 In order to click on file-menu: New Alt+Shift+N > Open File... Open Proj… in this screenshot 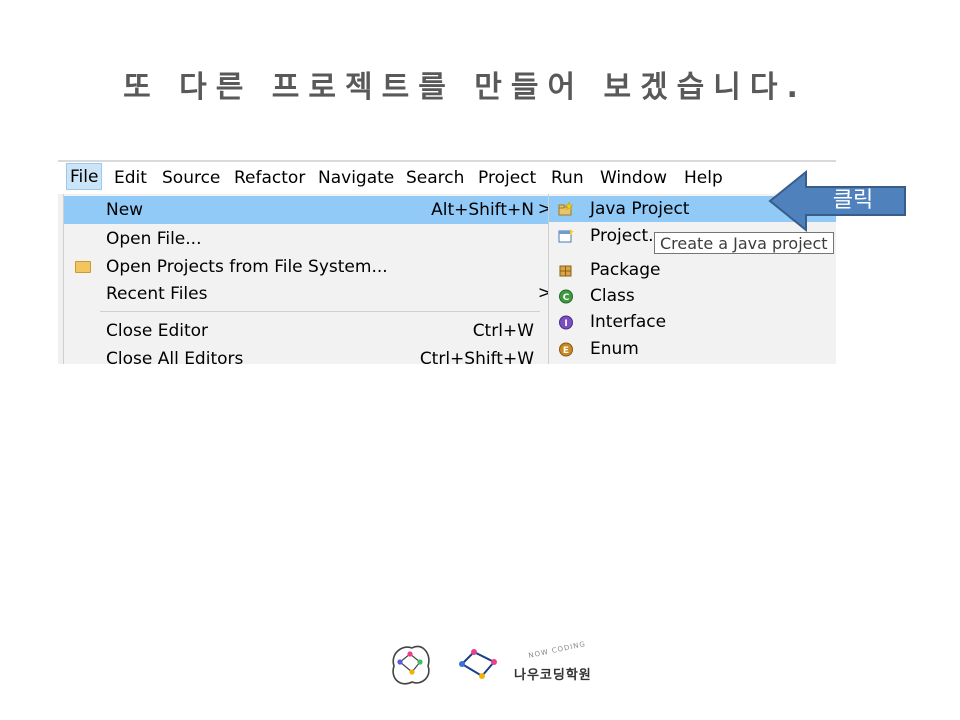, I will do `click(307, 279)`.